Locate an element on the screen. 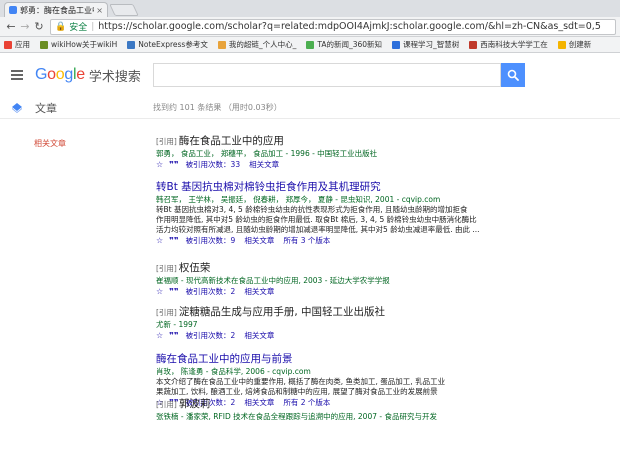  reload-icon: ↻ is located at coordinates (39, 26).